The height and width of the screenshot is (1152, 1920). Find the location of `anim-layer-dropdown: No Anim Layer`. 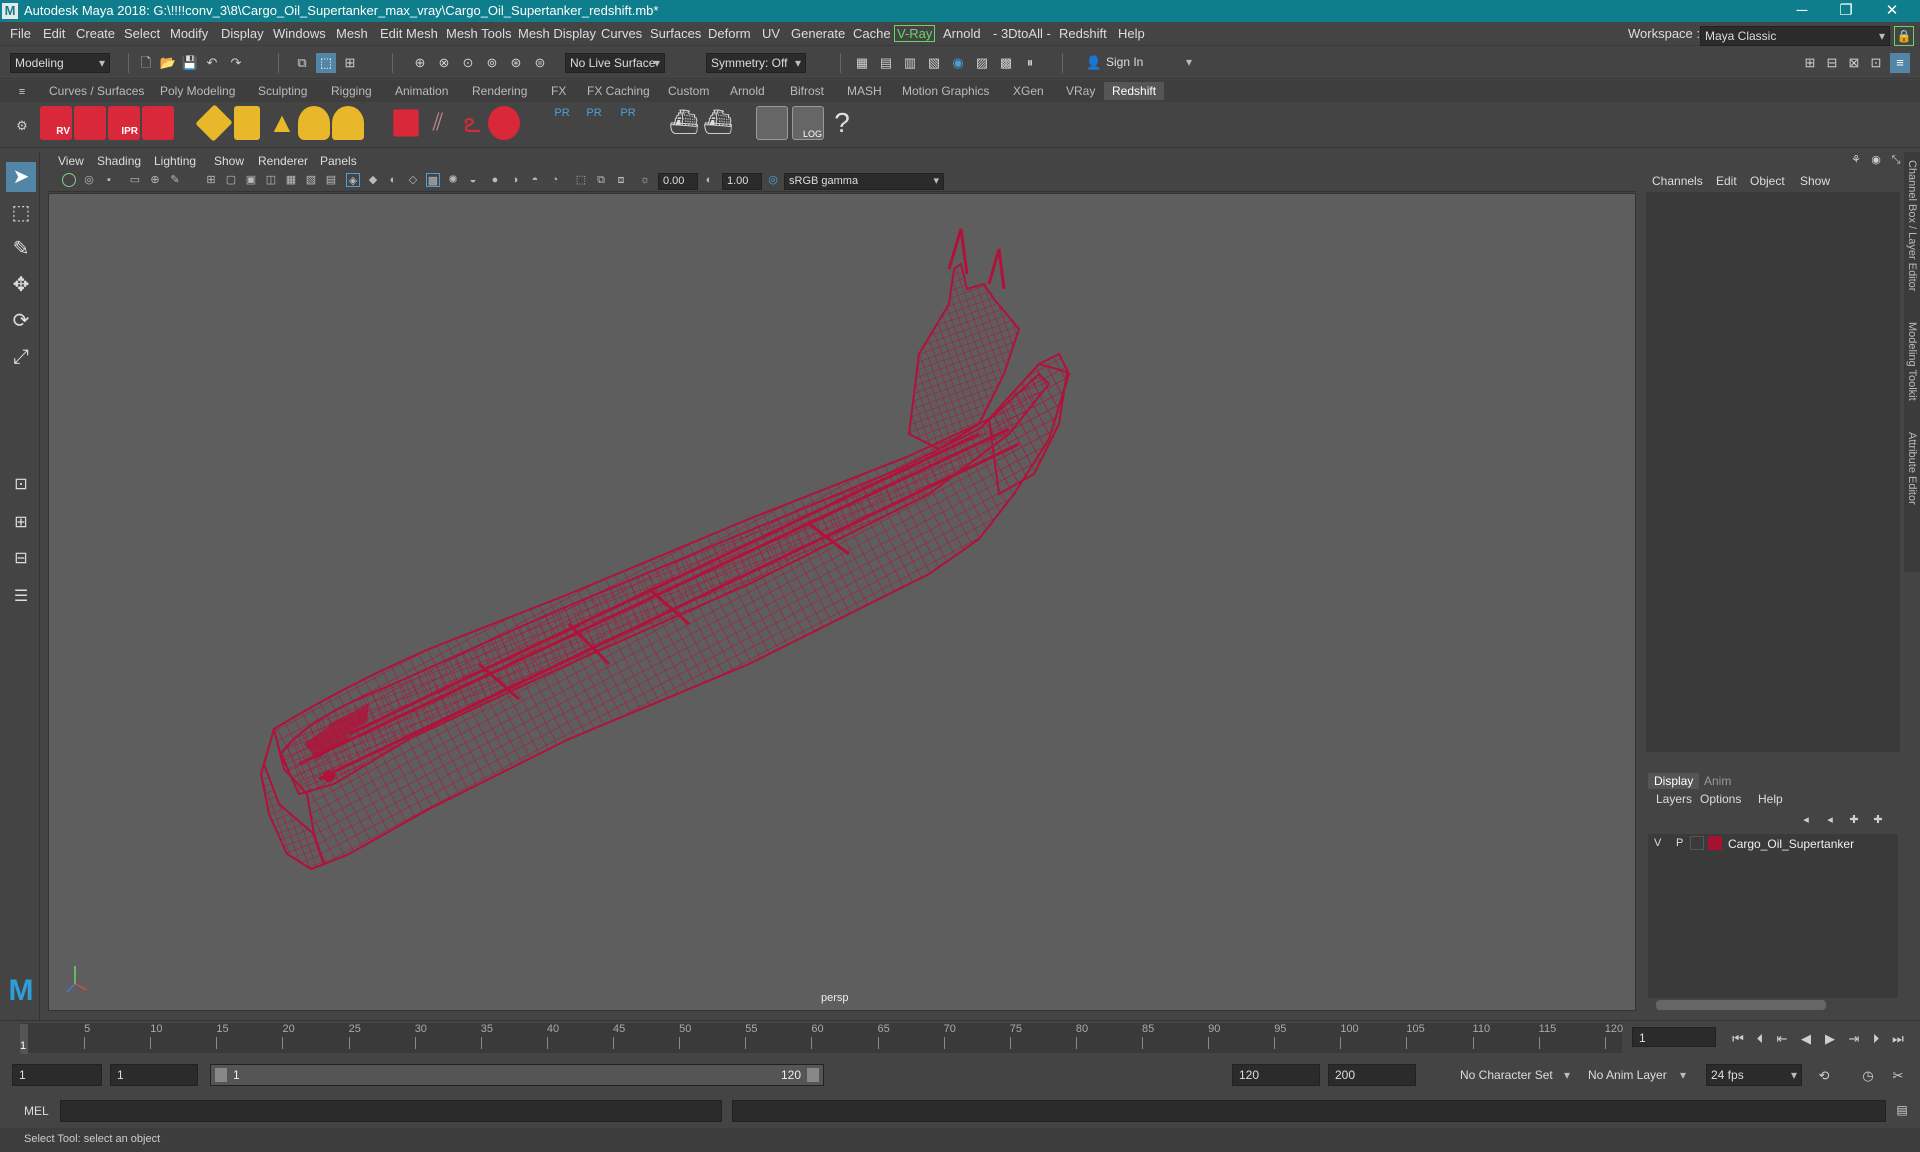

anim-layer-dropdown: No Anim Layer is located at coordinates (1635, 1075).